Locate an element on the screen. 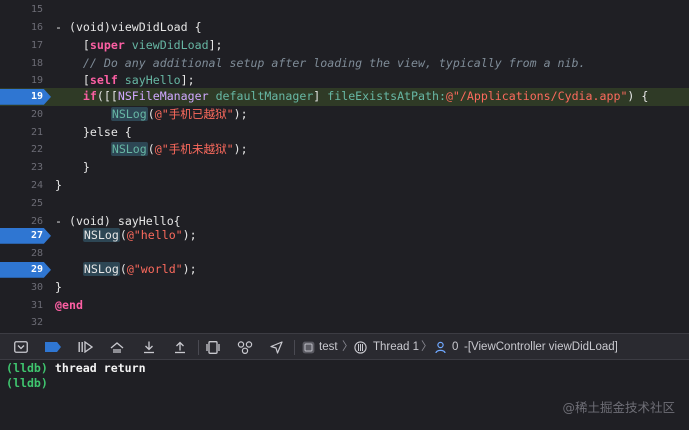 This screenshot has height=430, width=689. gutter: 18 is located at coordinates (25, 64).